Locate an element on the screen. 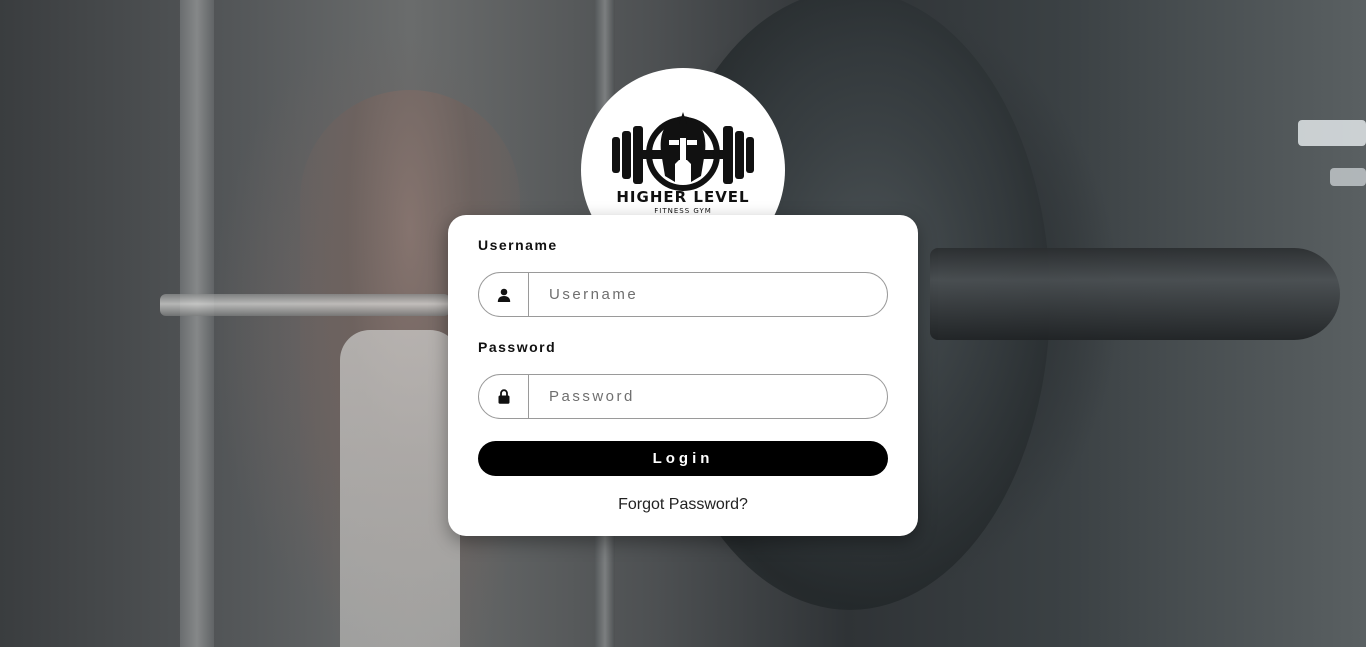 Image resolution: width=1366 pixels, height=647 pixels. athlete-shirt is located at coordinates (400, 488).